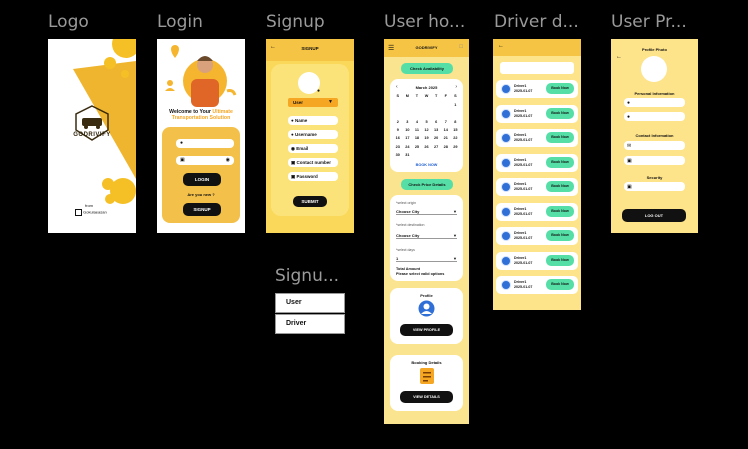 The image size is (748, 449). I want to click on calendar-day: 14, so click(446, 130).